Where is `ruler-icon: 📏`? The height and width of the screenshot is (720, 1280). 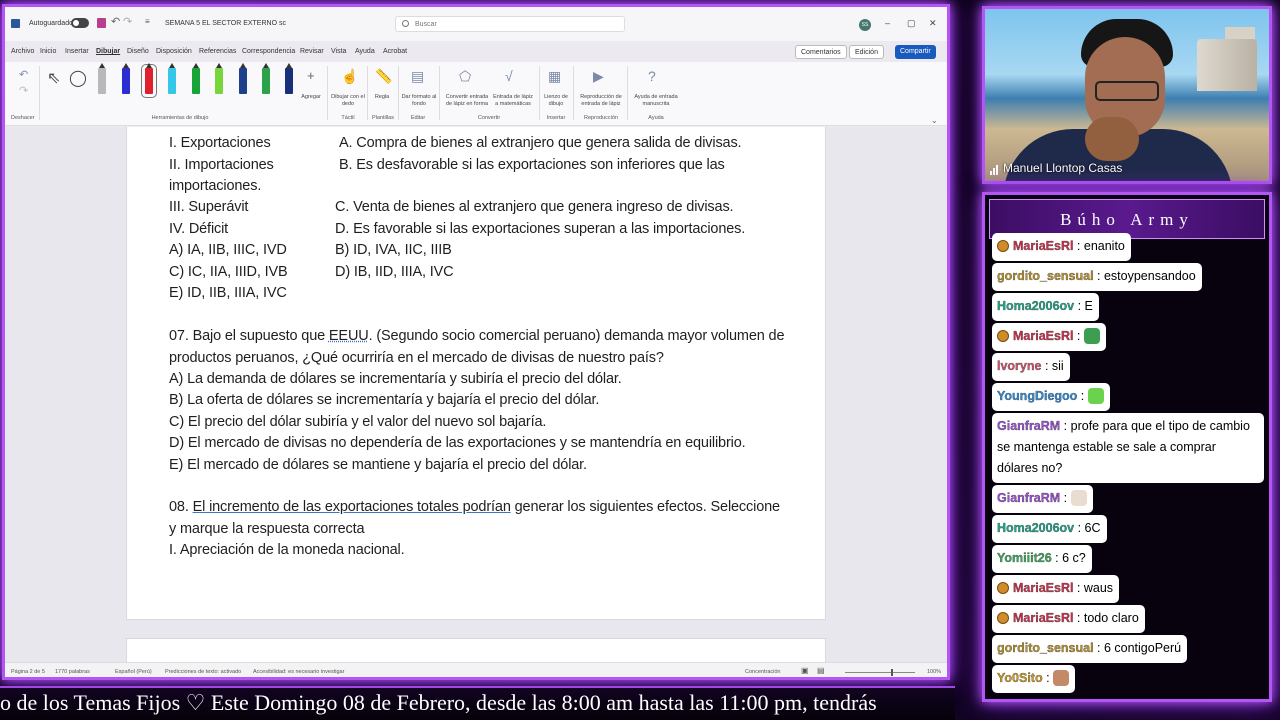 ruler-icon: 📏 is located at coordinates (383, 76).